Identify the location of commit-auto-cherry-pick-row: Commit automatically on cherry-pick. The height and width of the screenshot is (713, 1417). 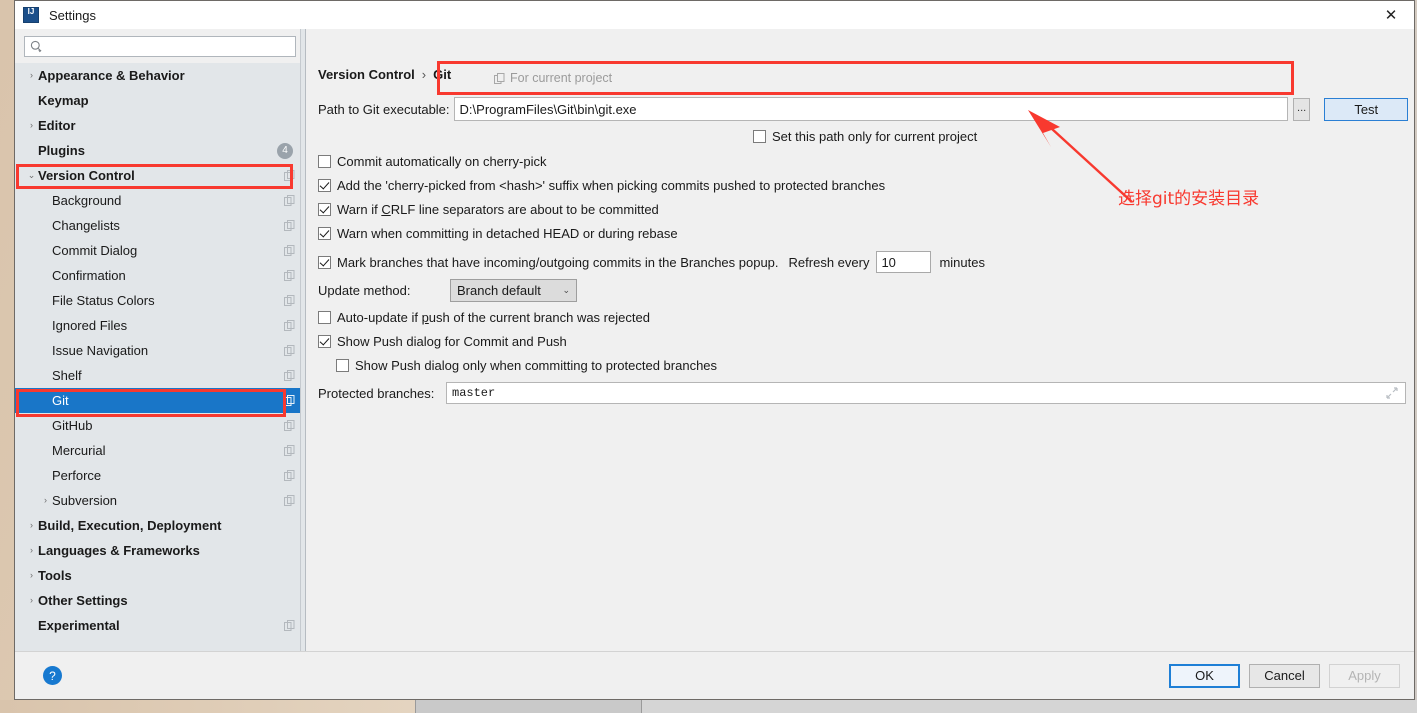
(432, 161).